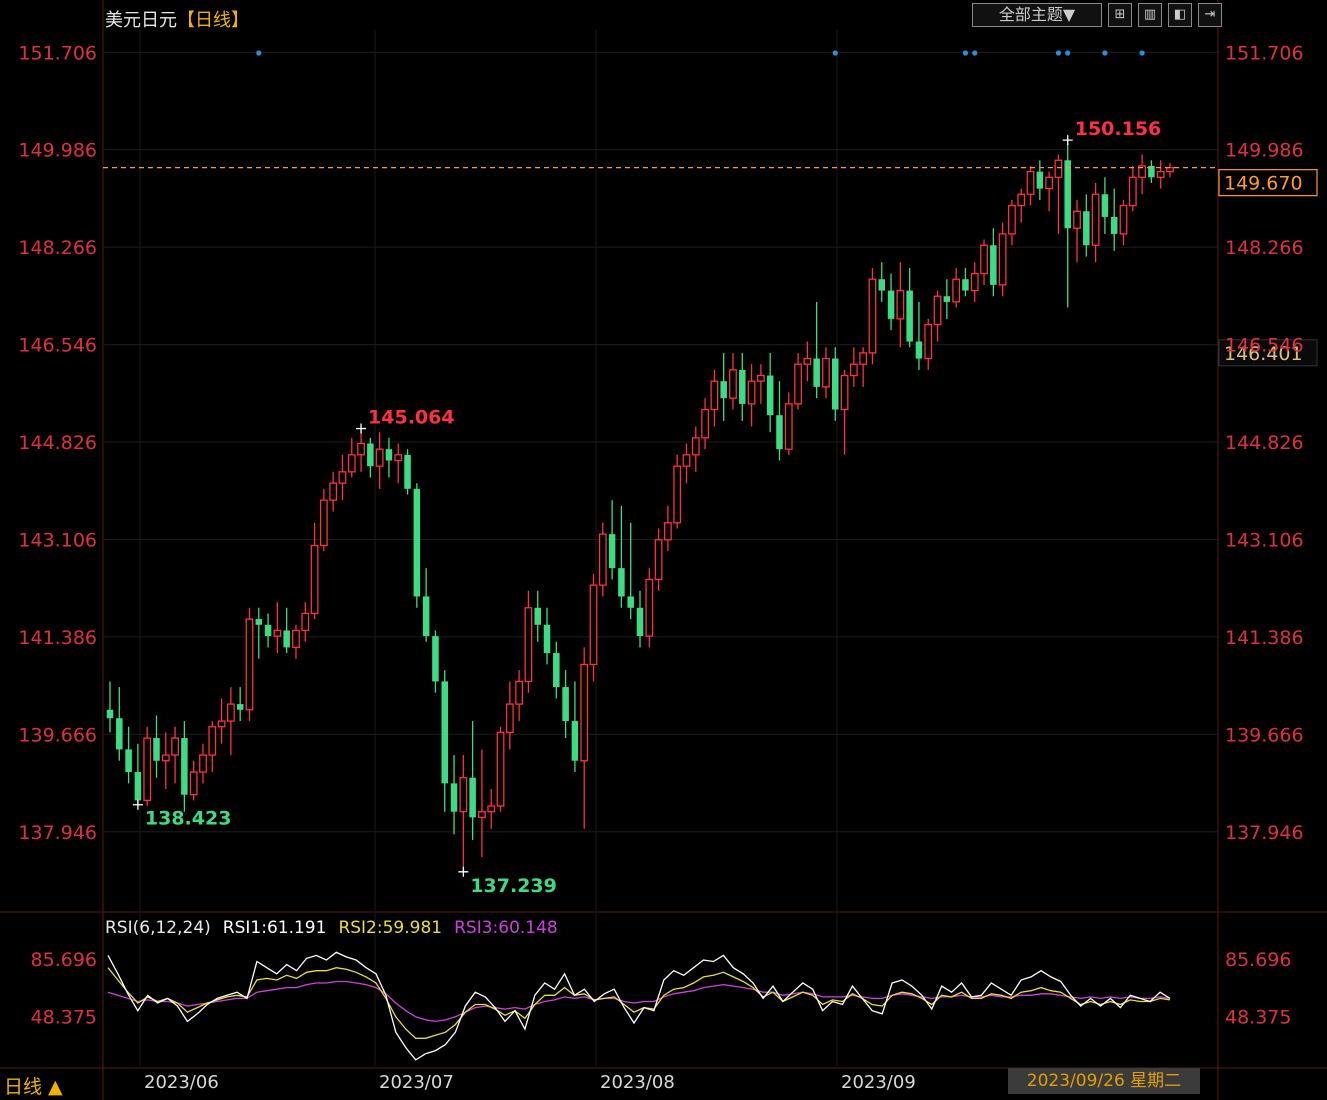  Describe the element at coordinates (513, 886) in the screenshot. I see `annotation-label-low: 137.239` at that location.